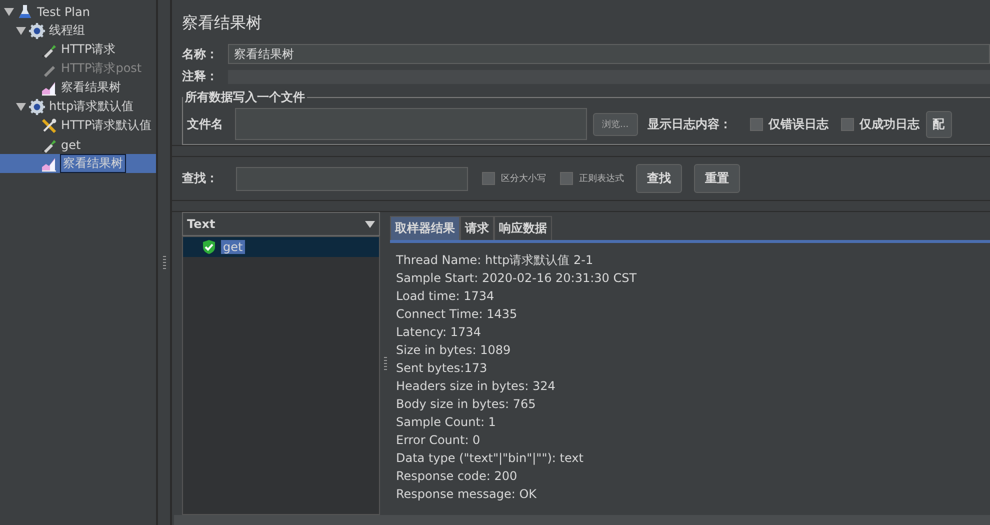 The height and width of the screenshot is (525, 990). What do you see at coordinates (439, 332) in the screenshot?
I see `result-text: Latency: 1734` at bounding box center [439, 332].